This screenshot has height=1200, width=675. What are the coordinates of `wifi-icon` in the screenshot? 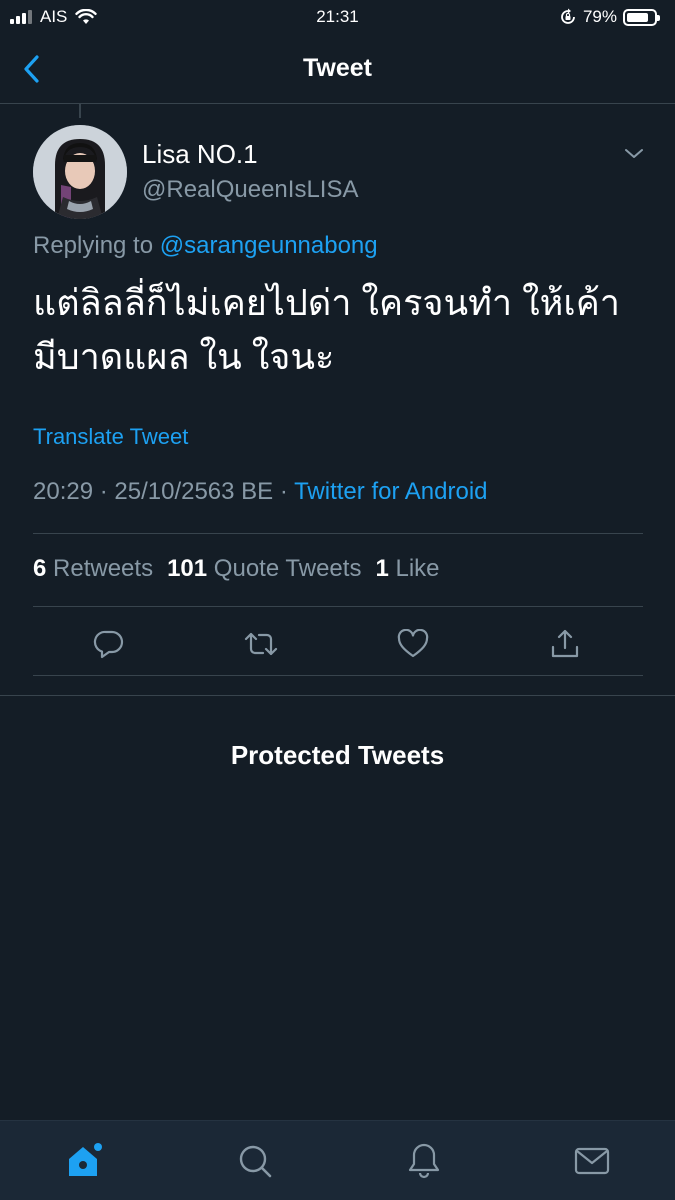 It's located at (86, 16).